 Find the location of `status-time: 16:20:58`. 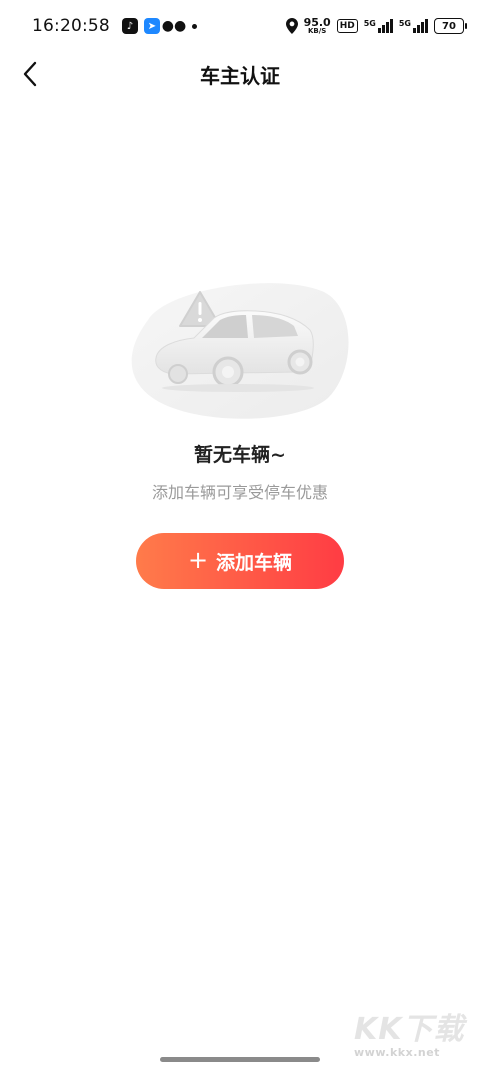

status-time: 16:20:58 is located at coordinates (71, 26).